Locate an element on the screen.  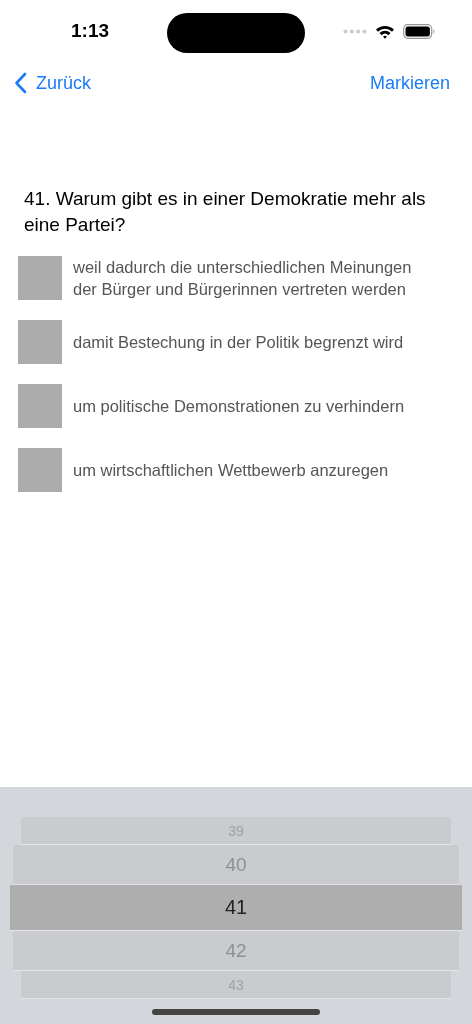
wifi-icon is located at coordinates (385, 31).